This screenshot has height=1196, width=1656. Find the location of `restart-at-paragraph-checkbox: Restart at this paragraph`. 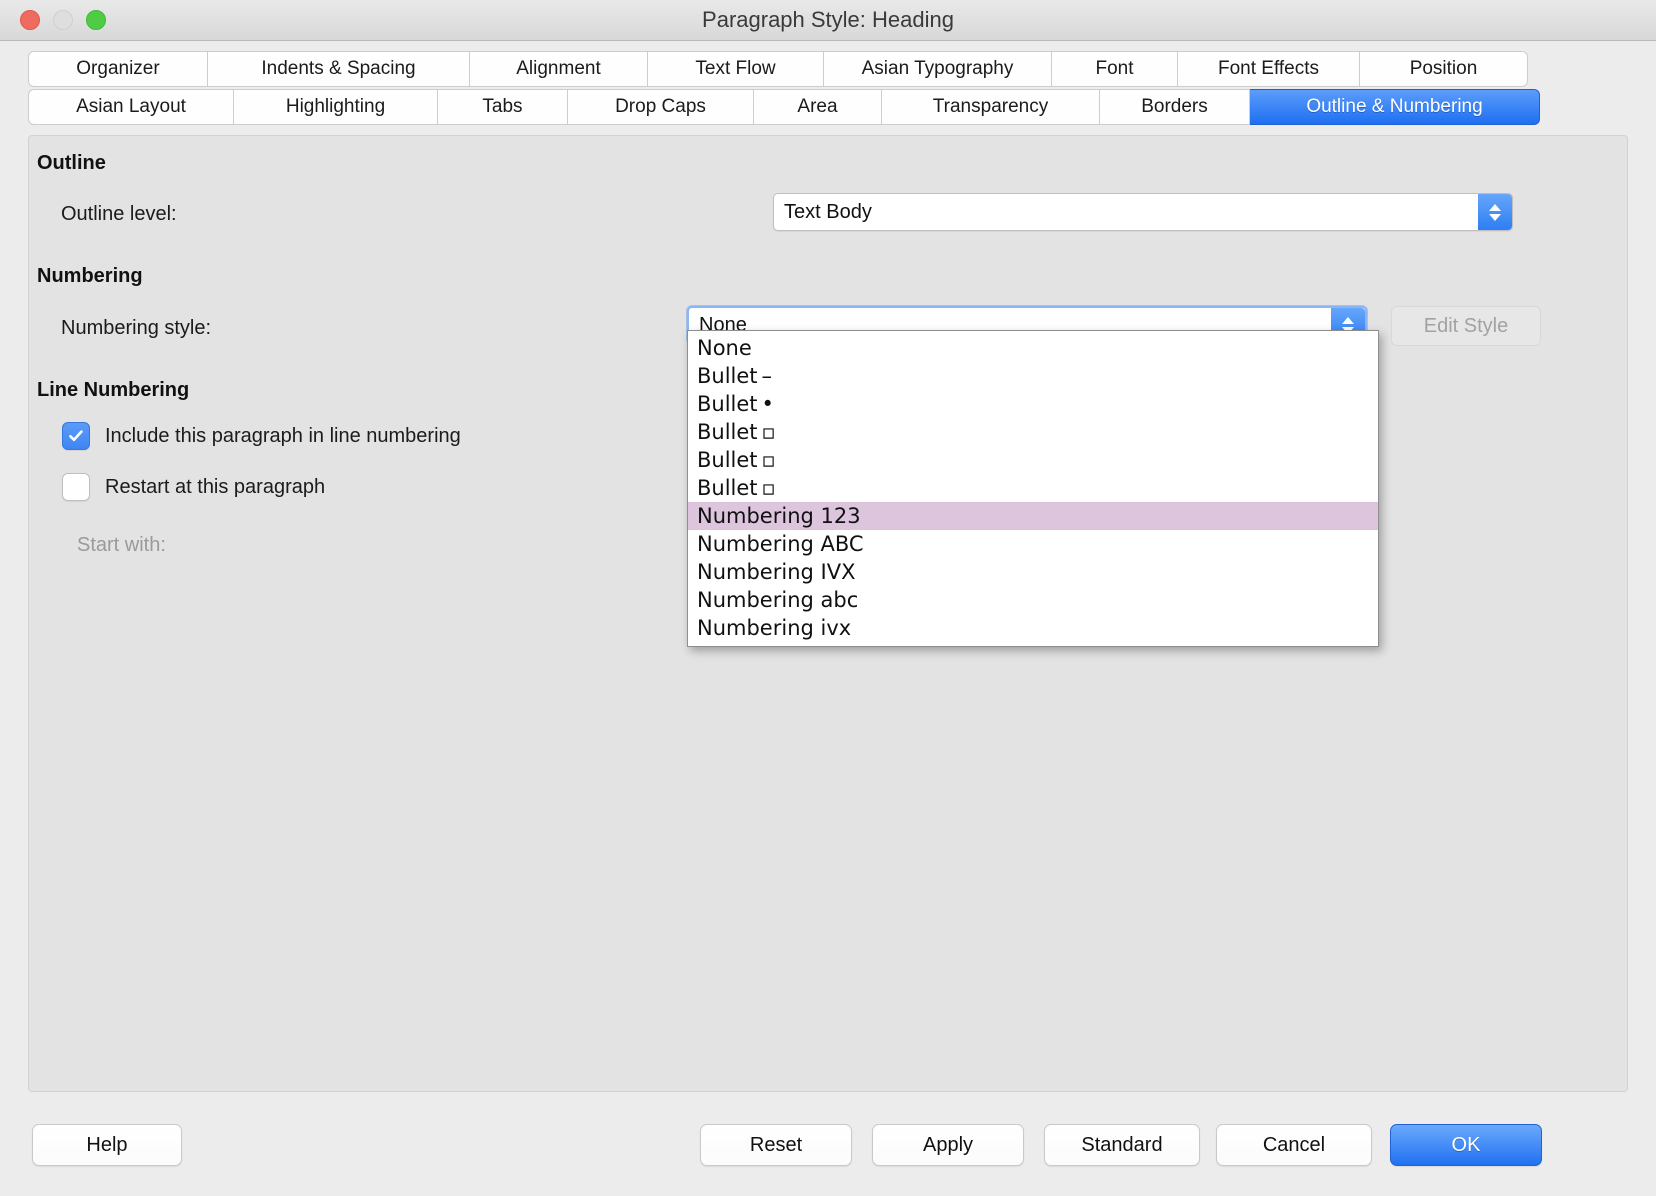

restart-at-paragraph-checkbox: Restart at this paragraph is located at coordinates (193, 487).